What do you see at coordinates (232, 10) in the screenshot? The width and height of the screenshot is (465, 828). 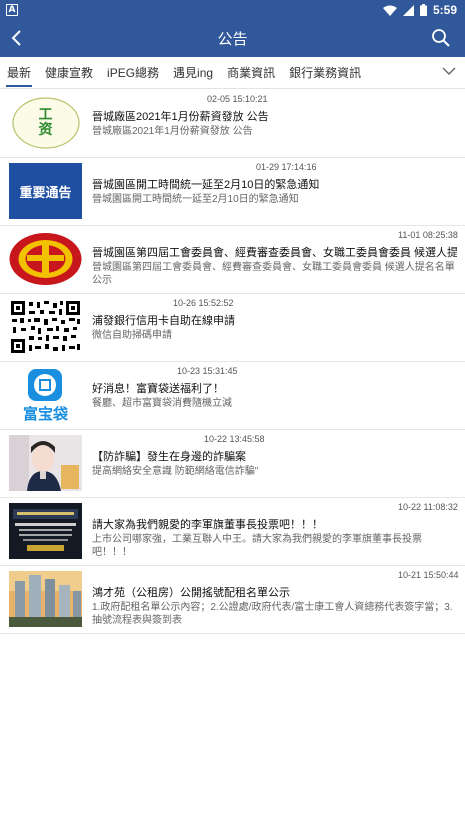 I see `status-bar: A 5:59` at bounding box center [232, 10].